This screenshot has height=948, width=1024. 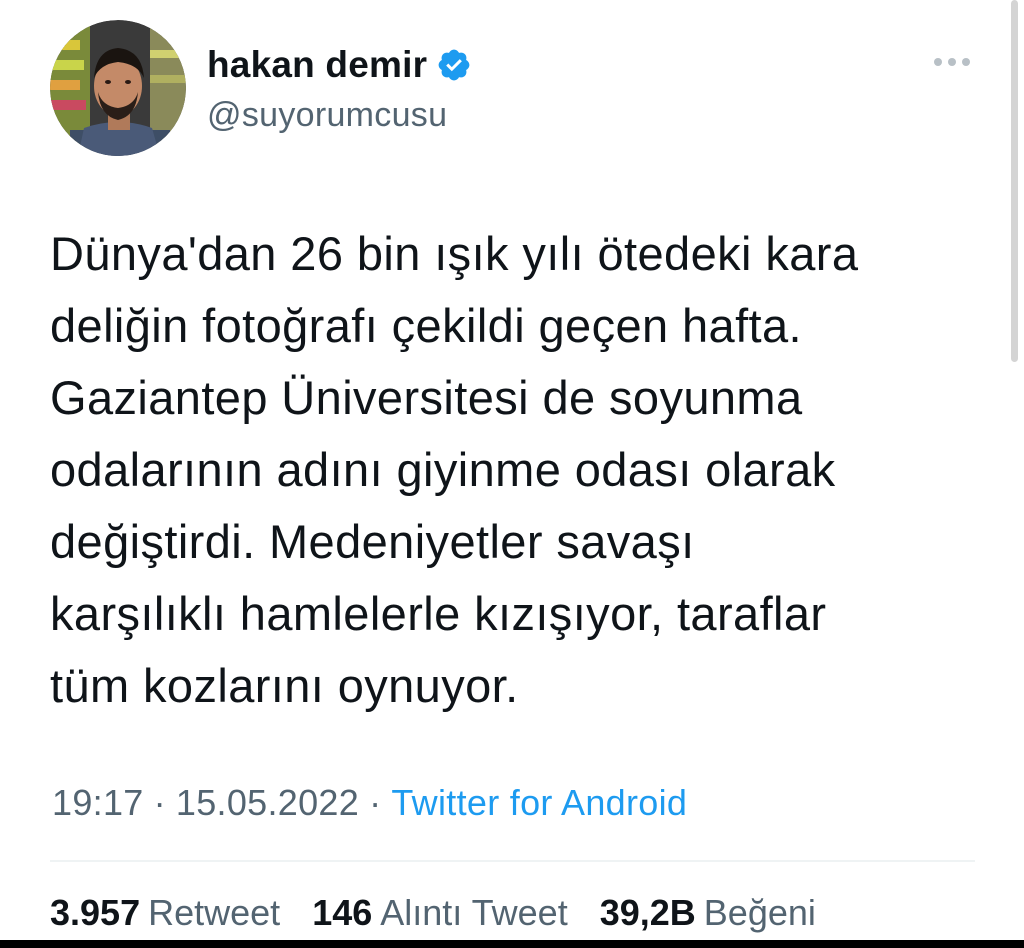 I want to click on likes-stat: 39,2B Beğeni, so click(x=708, y=912).